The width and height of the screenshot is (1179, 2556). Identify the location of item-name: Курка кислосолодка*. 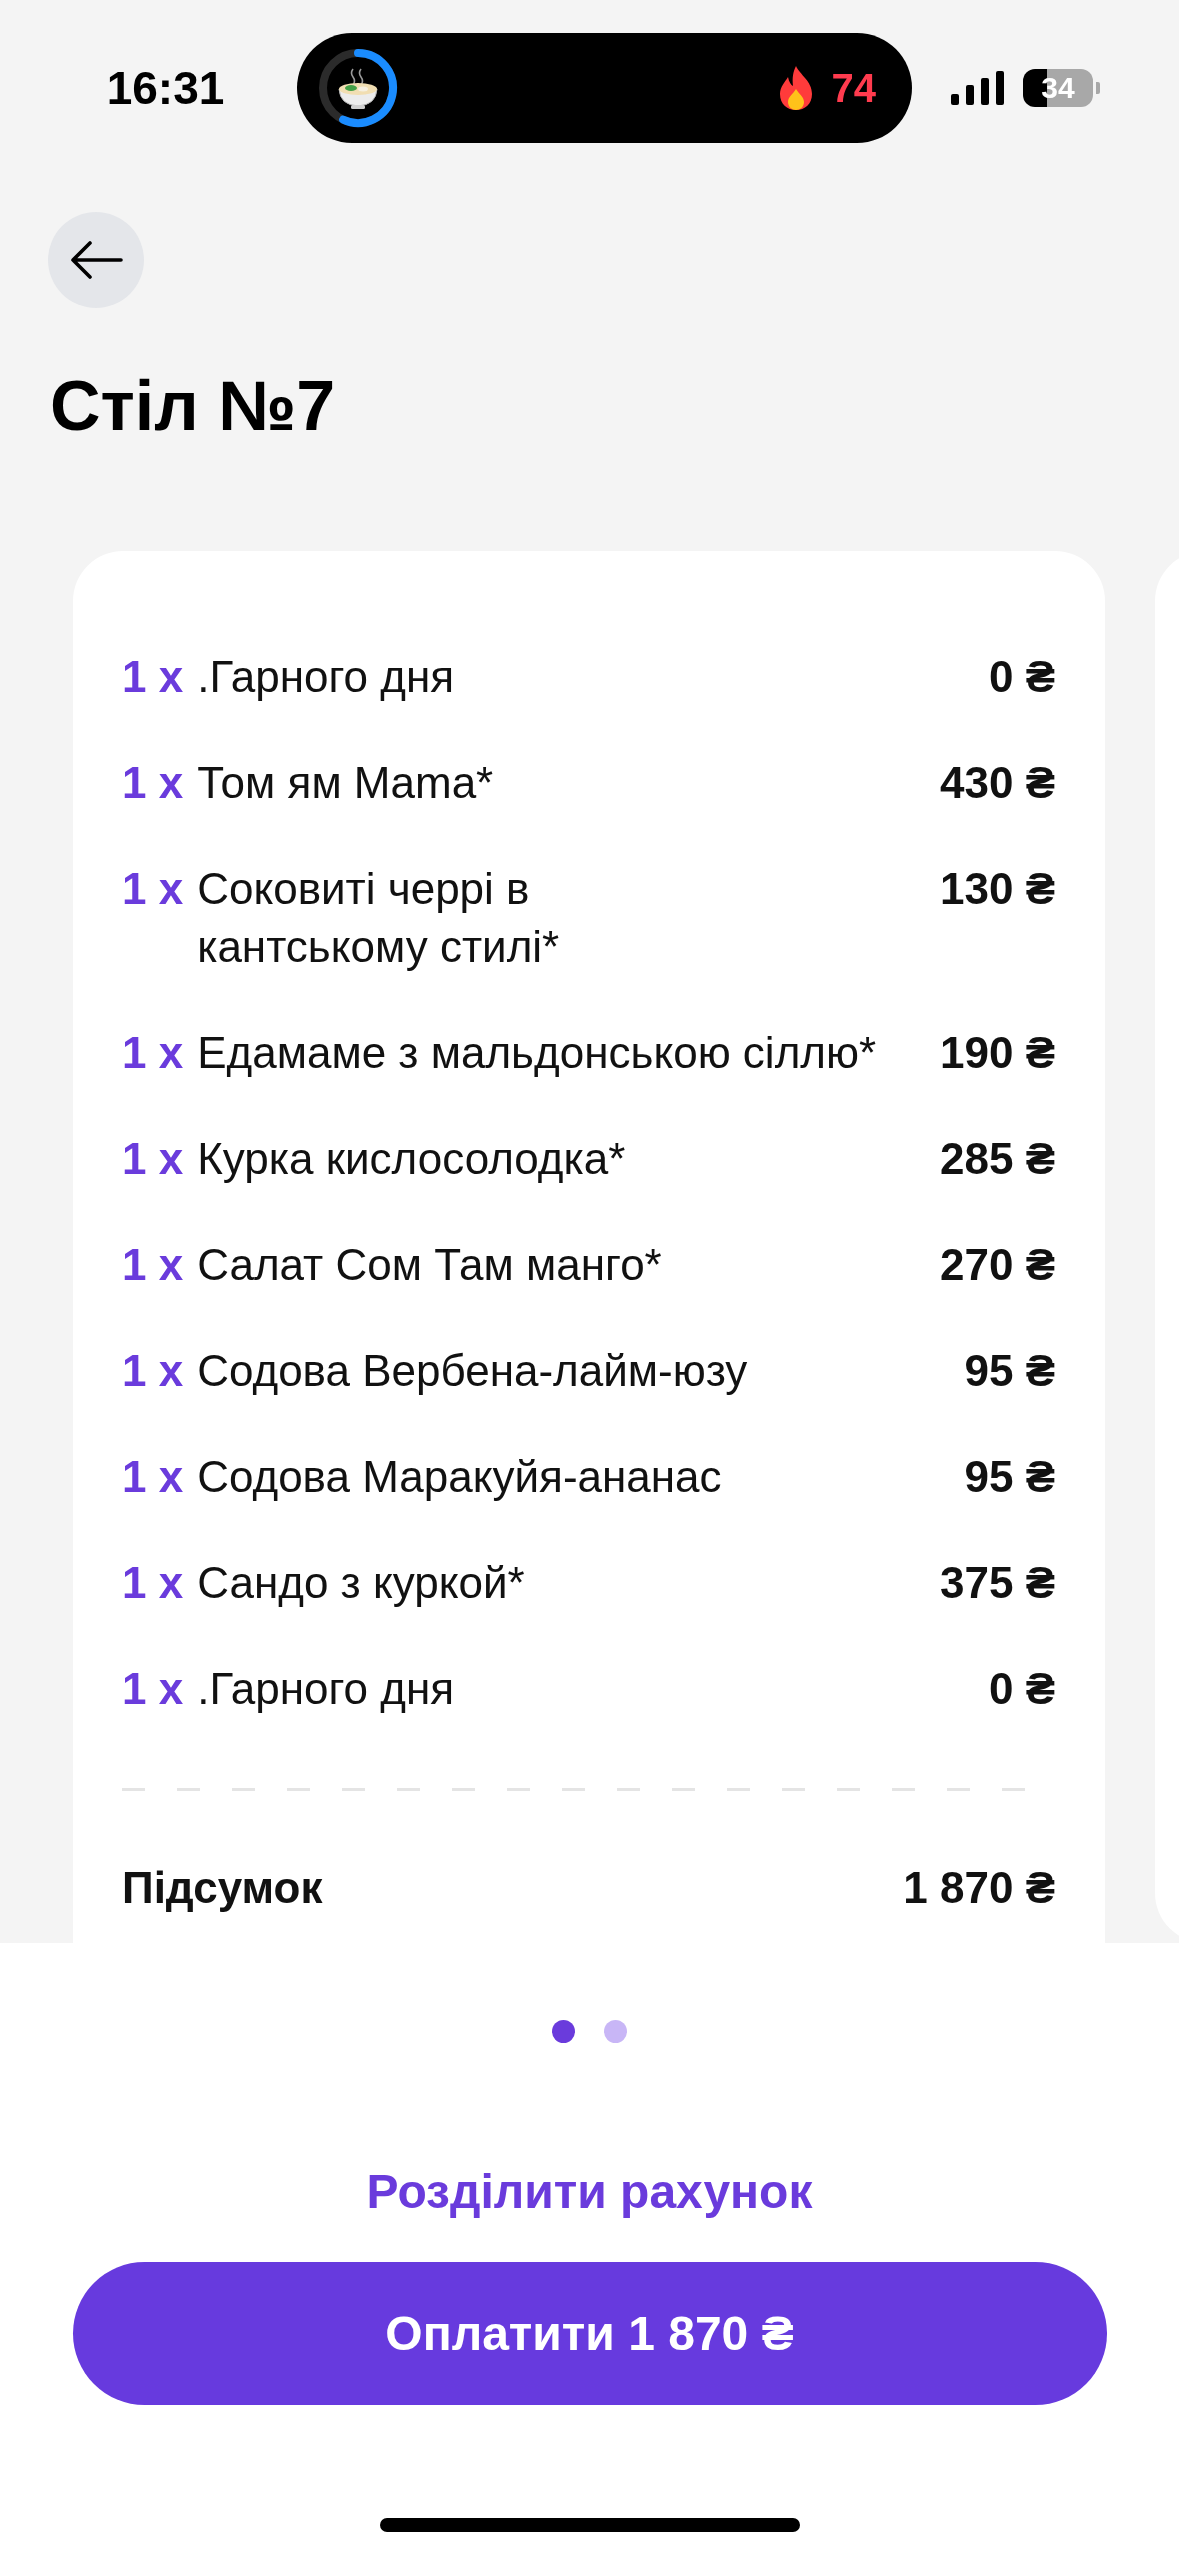
(411, 1159).